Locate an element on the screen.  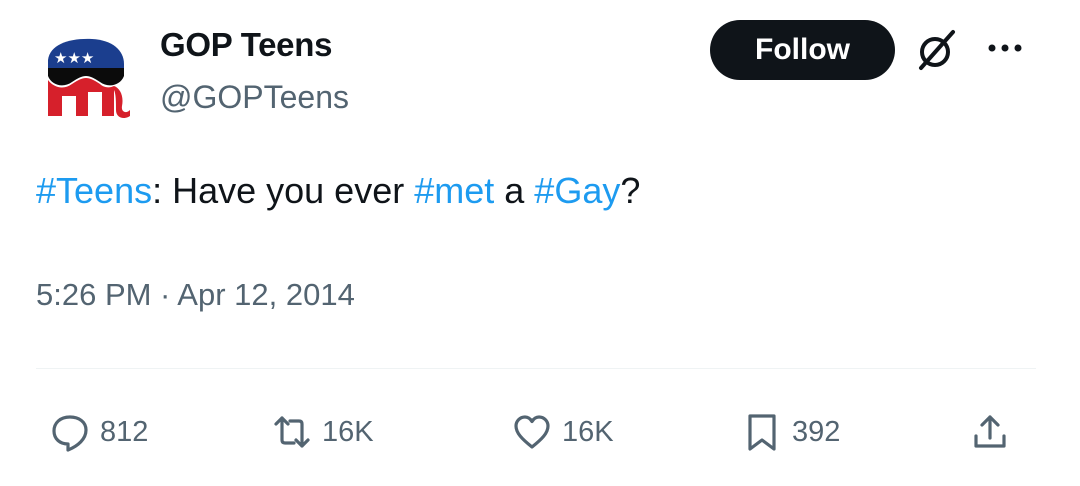
retweet-button: 16K is located at coordinates (323, 432).